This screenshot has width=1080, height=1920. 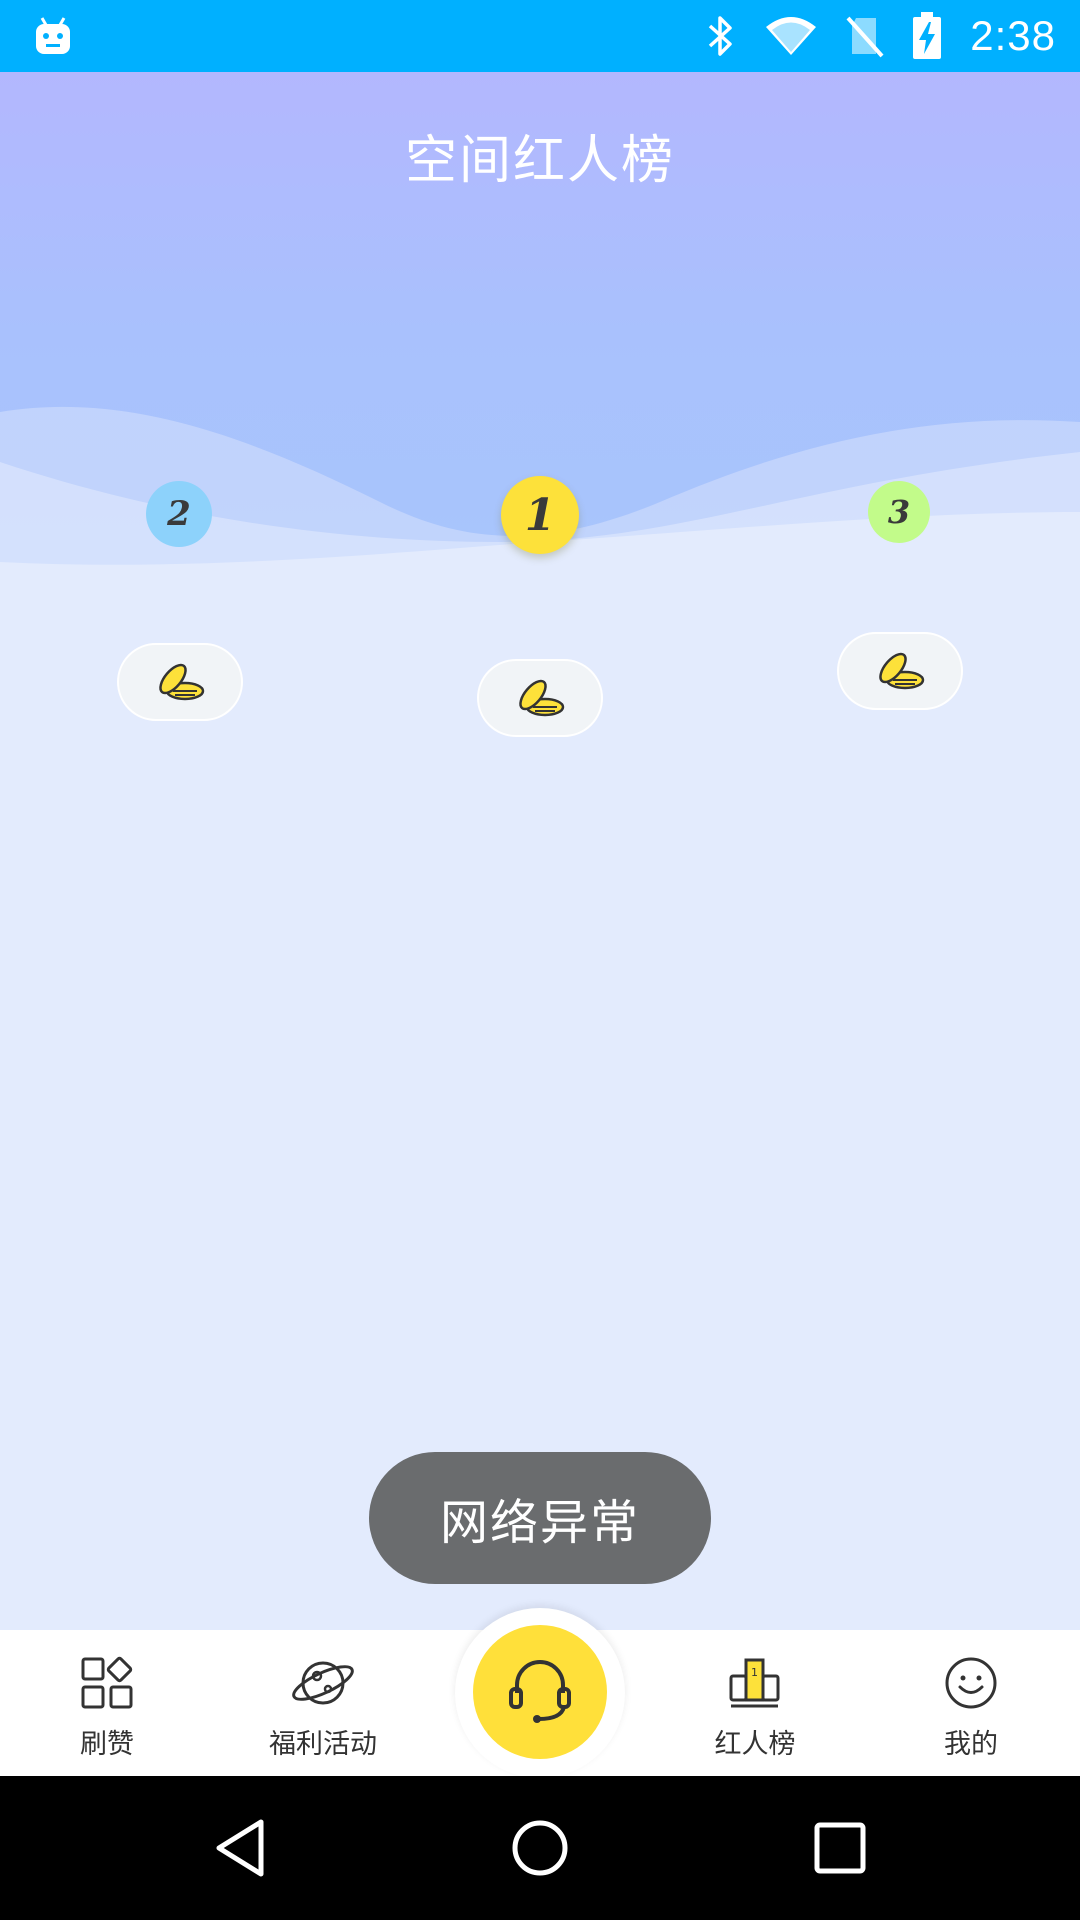 I want to click on back-icon, so click(x=241, y=1848).